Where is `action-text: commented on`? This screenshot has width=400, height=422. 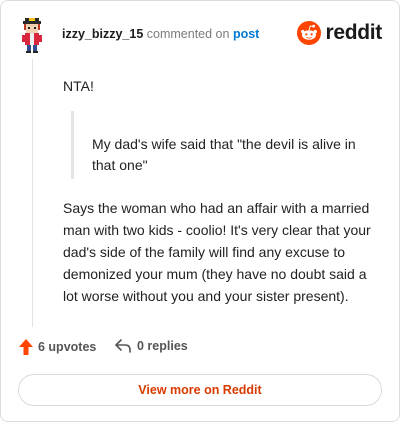
action-text: commented on is located at coordinates (188, 34).